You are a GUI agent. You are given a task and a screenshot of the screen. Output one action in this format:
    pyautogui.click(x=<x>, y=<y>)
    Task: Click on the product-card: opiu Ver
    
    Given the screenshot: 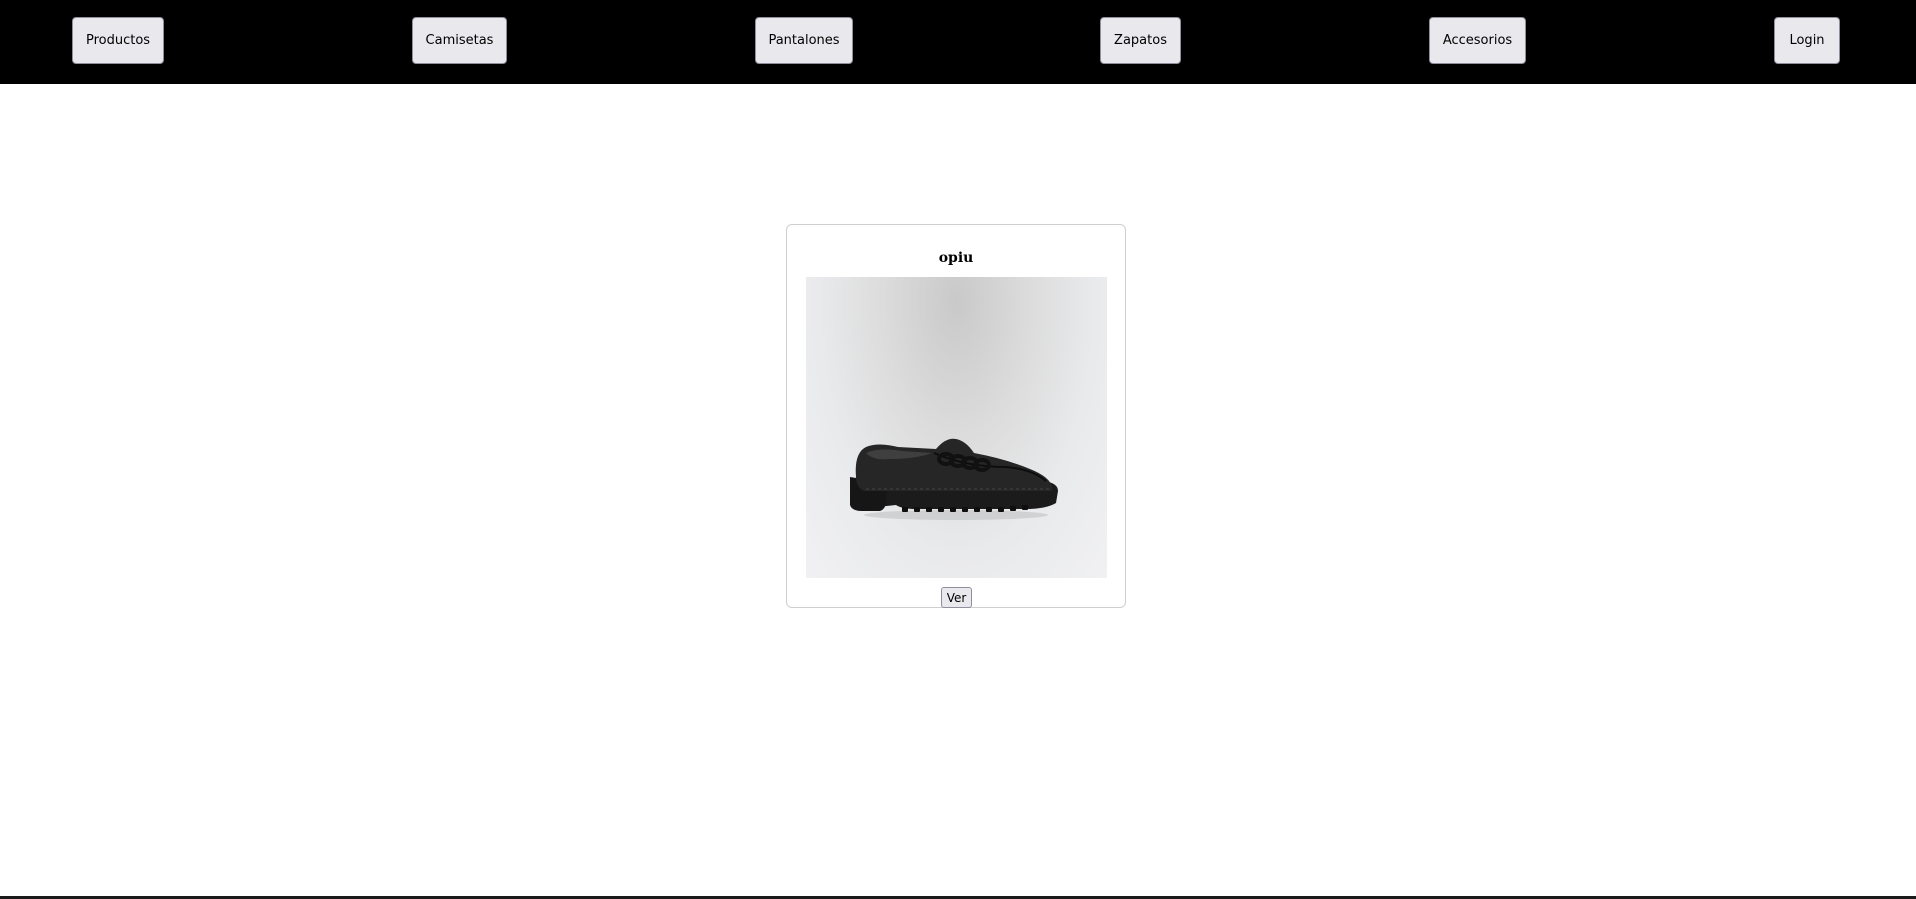 What is the action you would take?
    pyautogui.click(x=956, y=416)
    